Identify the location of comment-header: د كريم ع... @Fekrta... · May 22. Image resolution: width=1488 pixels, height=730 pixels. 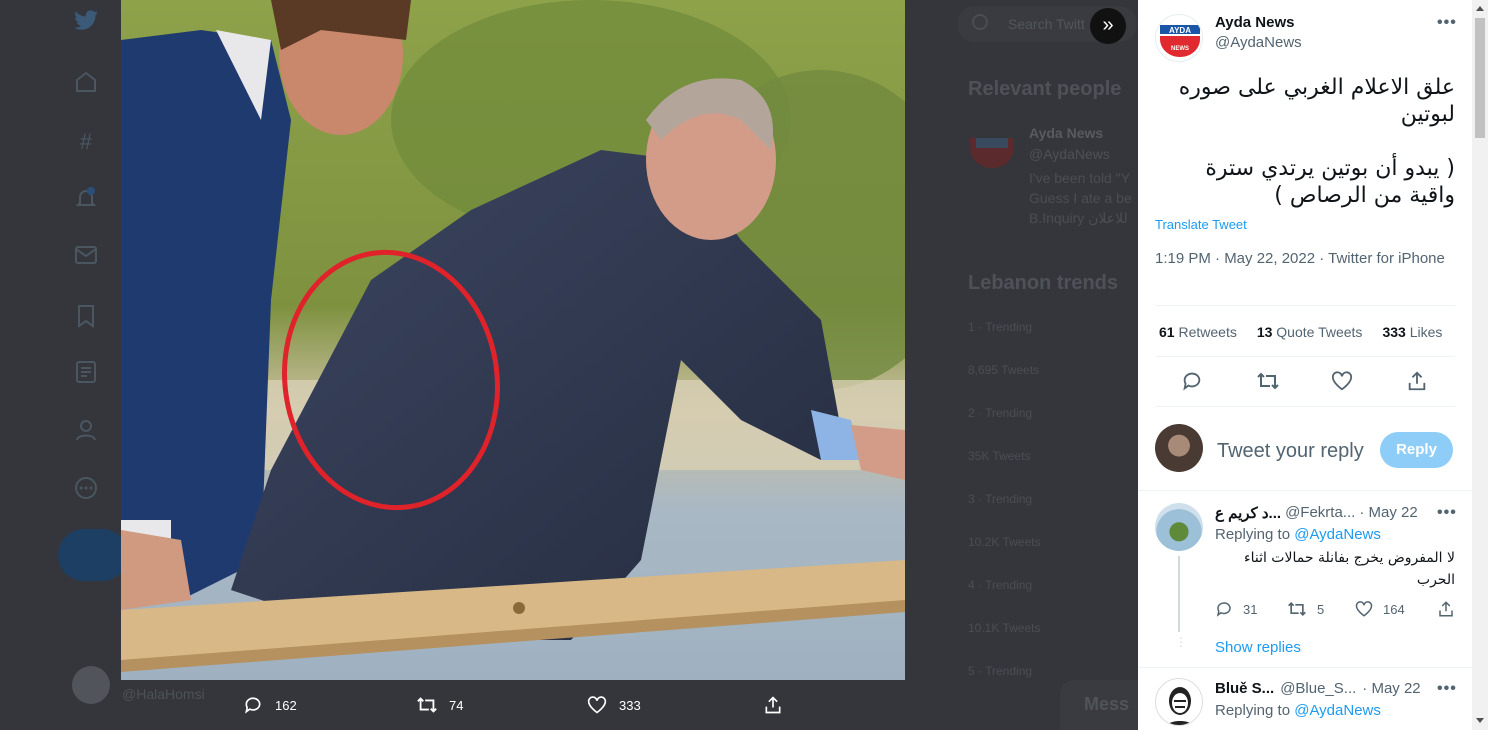
(1325, 513).